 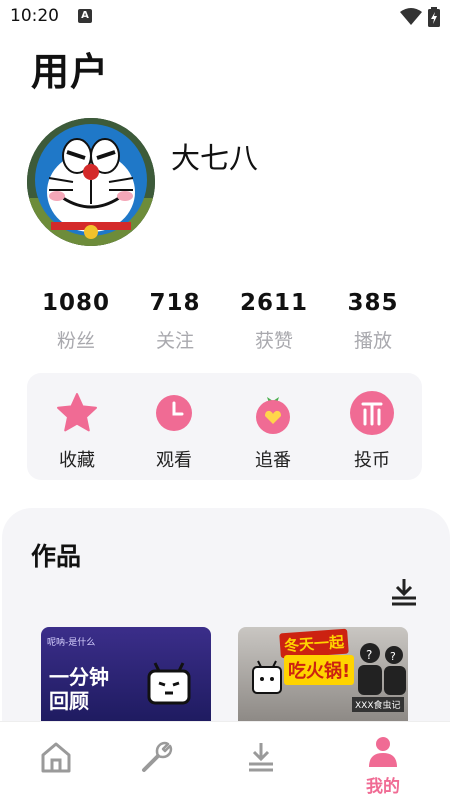 I want to click on tab-label: 我的, so click(x=383, y=787).